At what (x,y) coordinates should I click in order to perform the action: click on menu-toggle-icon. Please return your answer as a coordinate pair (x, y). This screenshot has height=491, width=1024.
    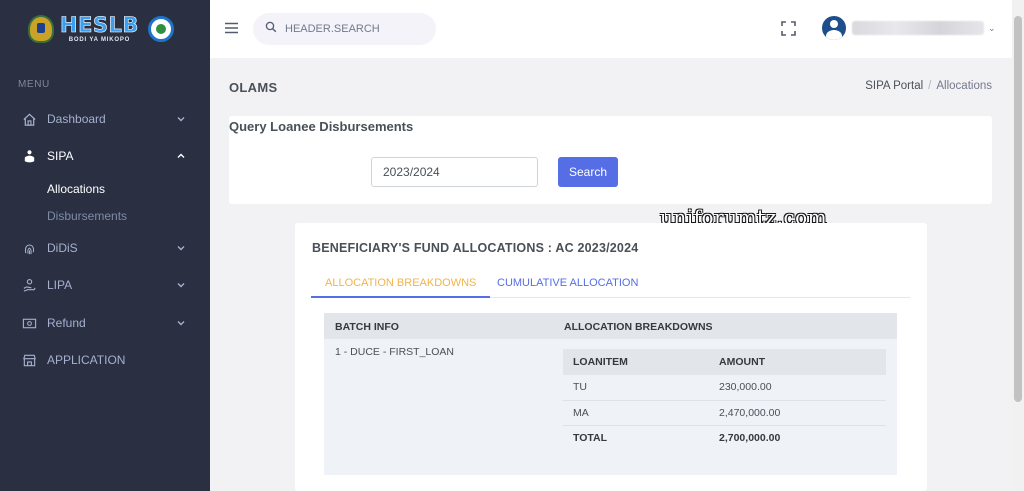
    Looking at the image, I should click on (231, 30).